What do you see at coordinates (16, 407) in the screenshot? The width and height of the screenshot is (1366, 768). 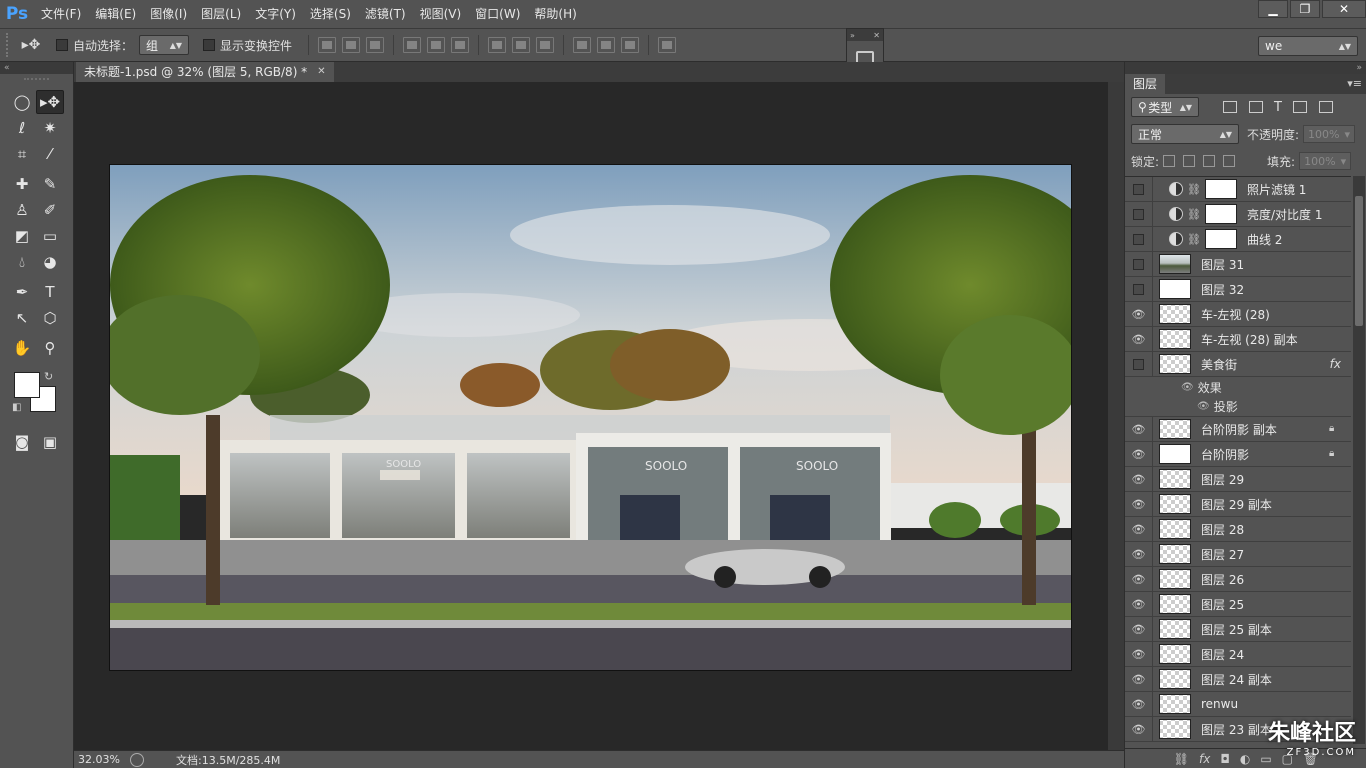 I see `default-colors-icon: ◧` at bounding box center [16, 407].